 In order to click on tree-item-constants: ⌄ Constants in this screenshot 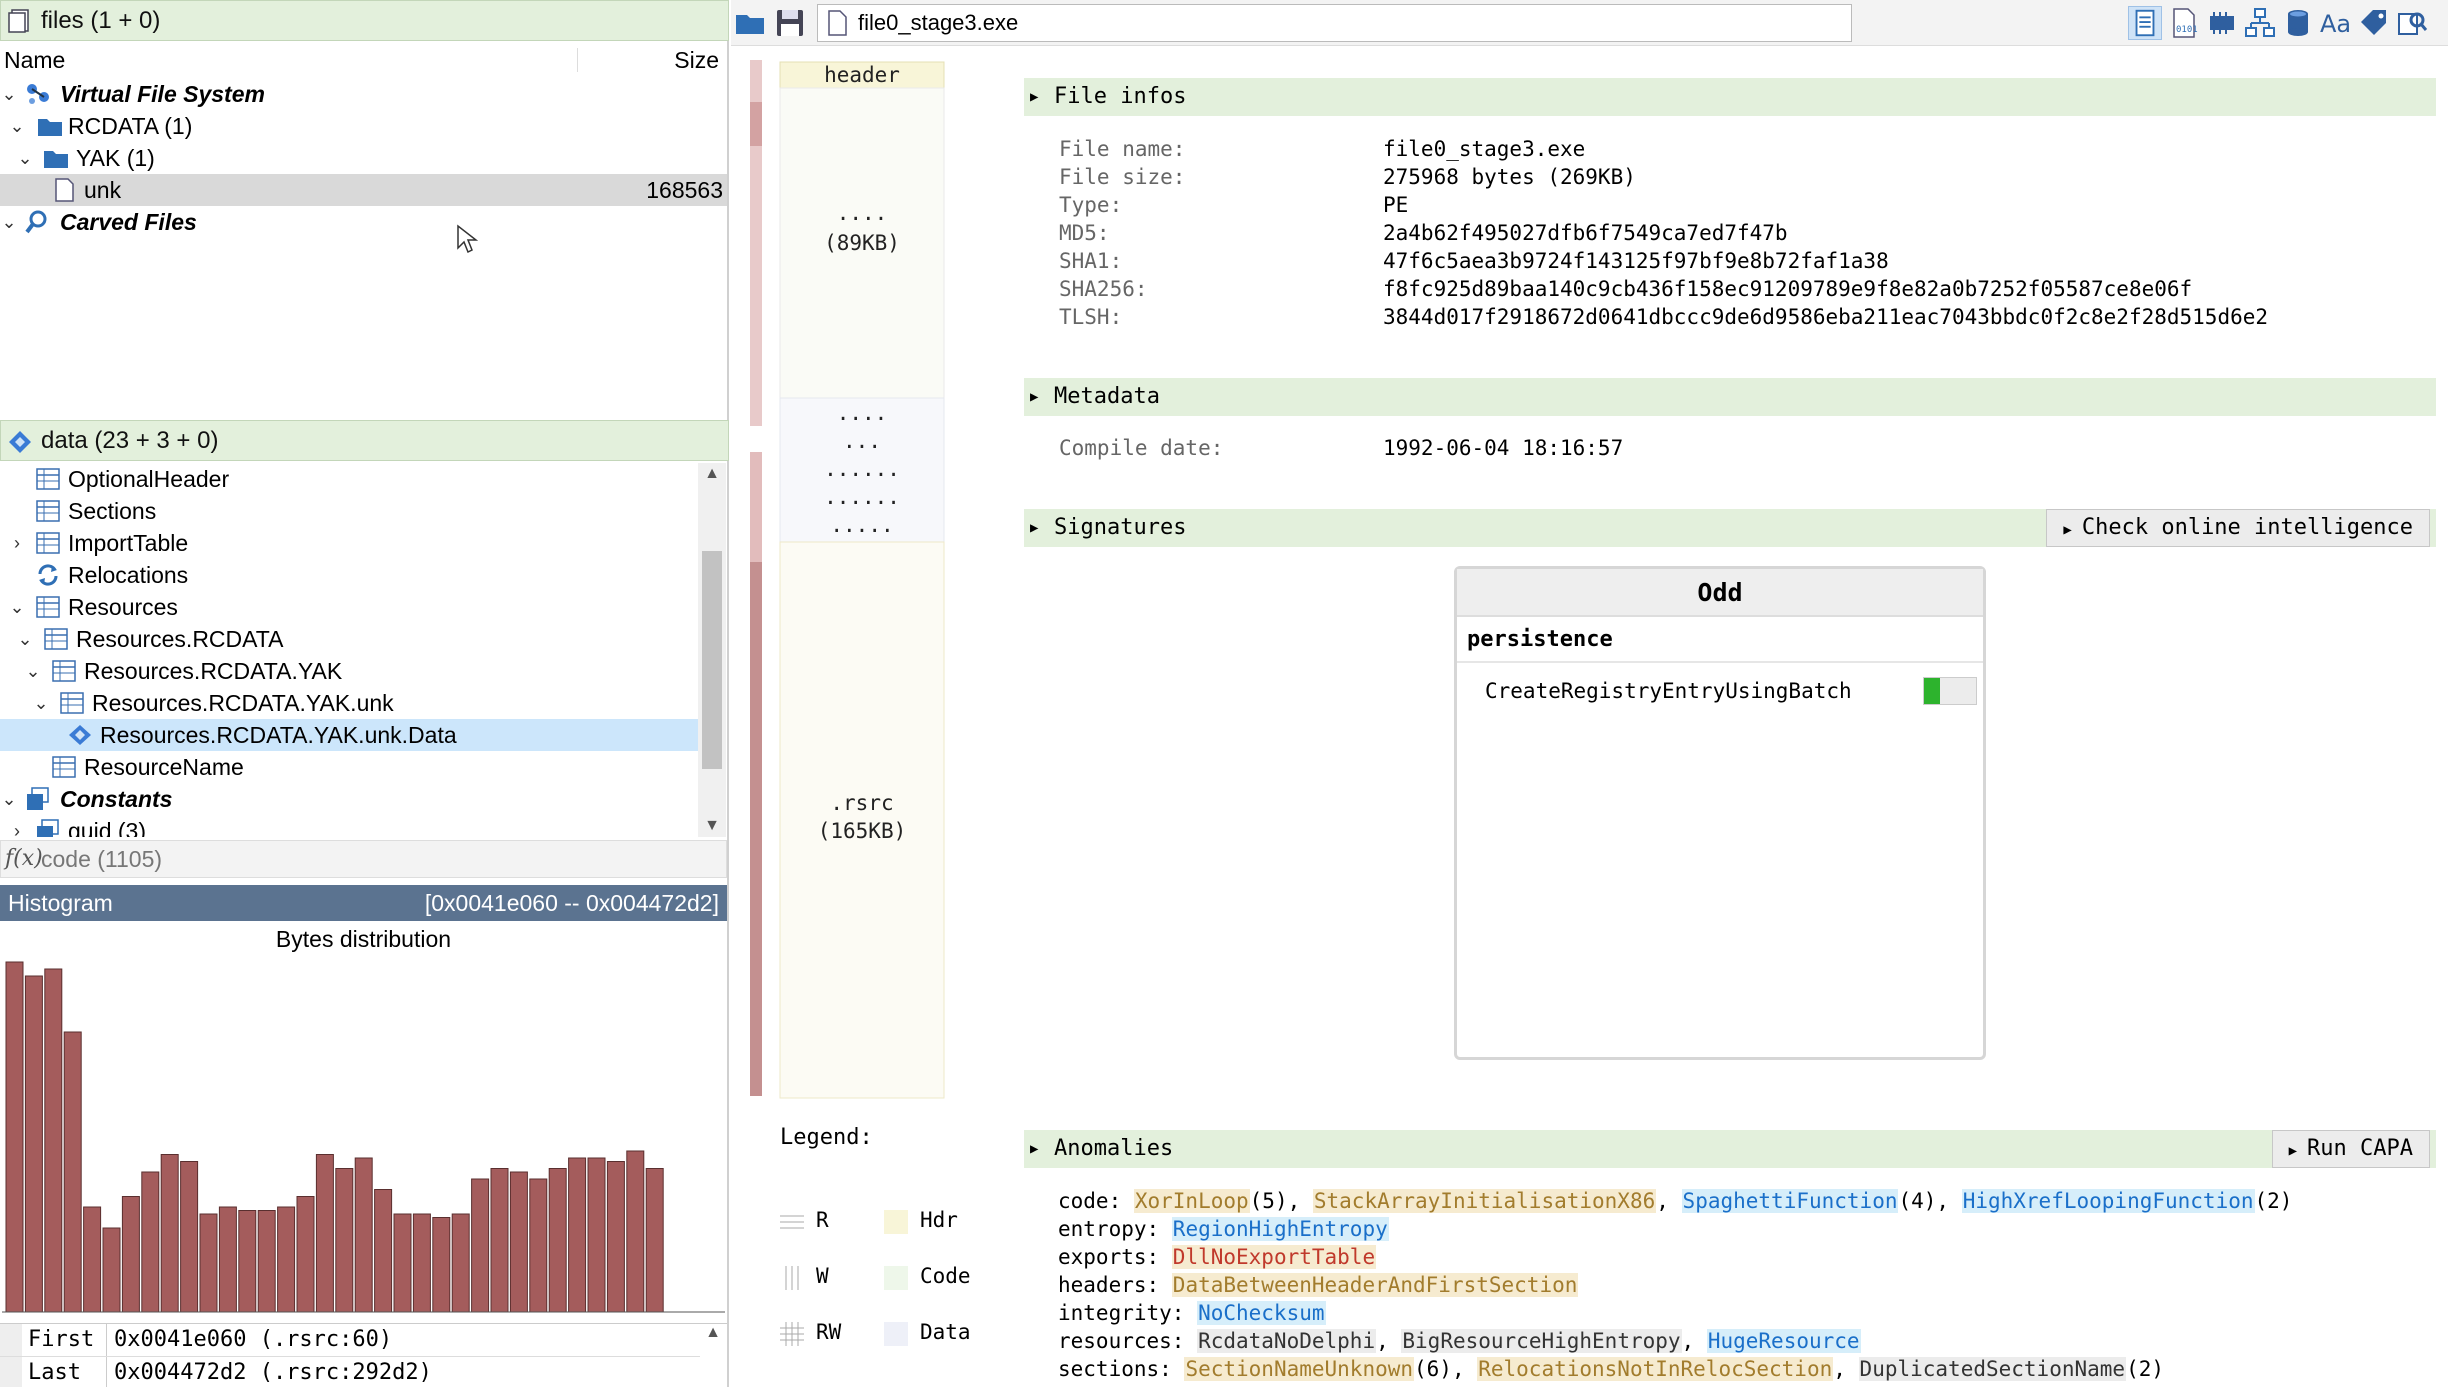, I will do `click(349, 799)`.